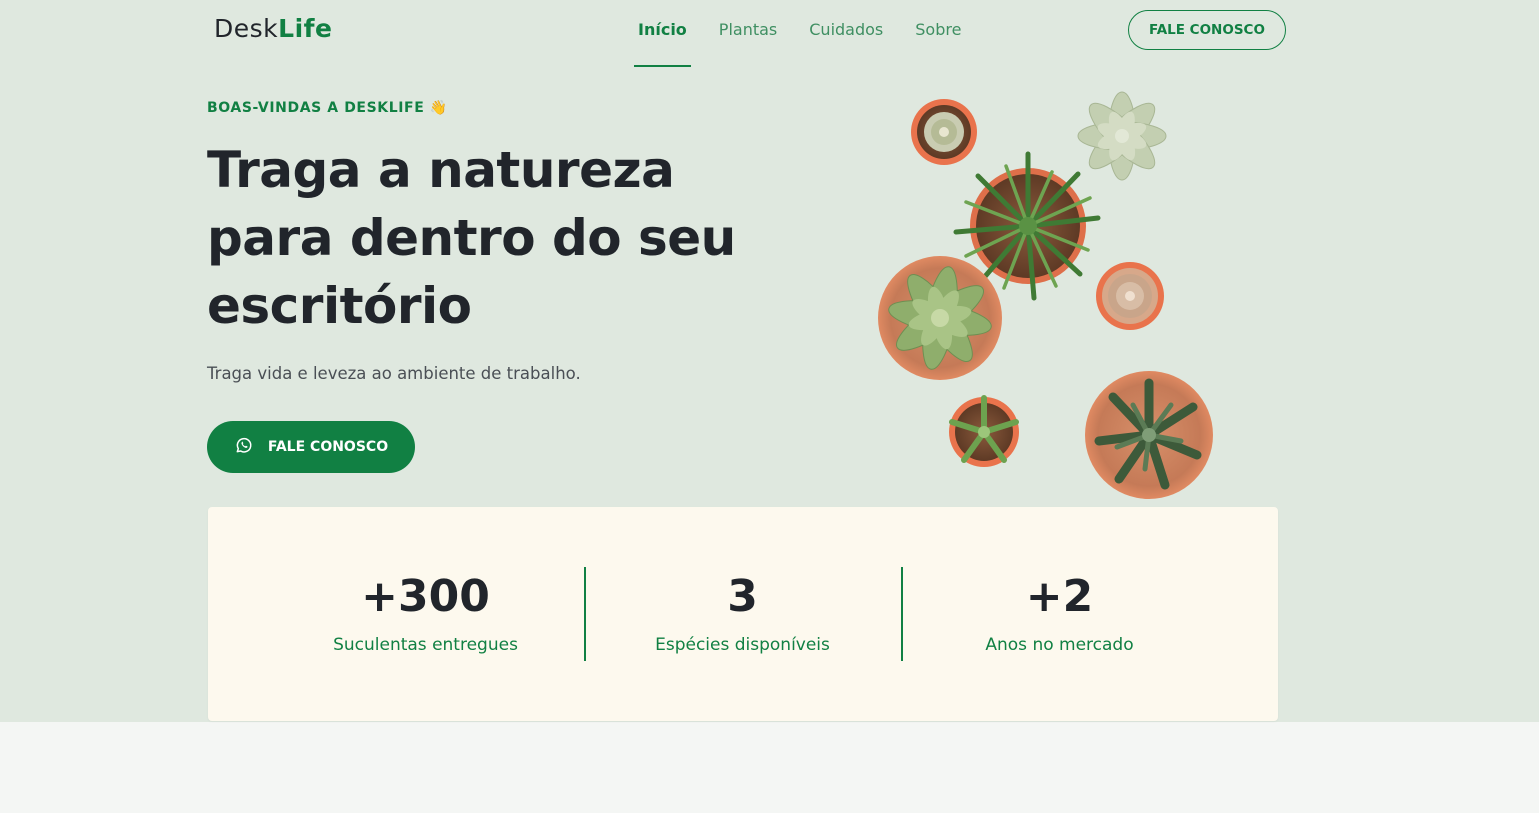 This screenshot has width=1539, height=813. What do you see at coordinates (1149, 435) in the screenshot?
I see `haworthia-pot` at bounding box center [1149, 435].